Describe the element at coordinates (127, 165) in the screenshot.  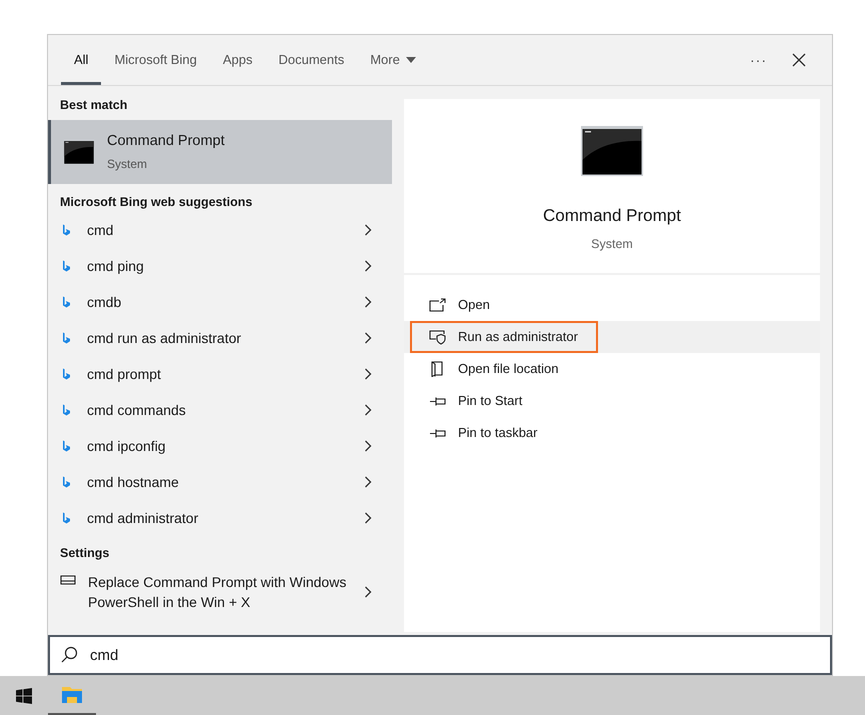
I see `app-subtitle: System` at that location.